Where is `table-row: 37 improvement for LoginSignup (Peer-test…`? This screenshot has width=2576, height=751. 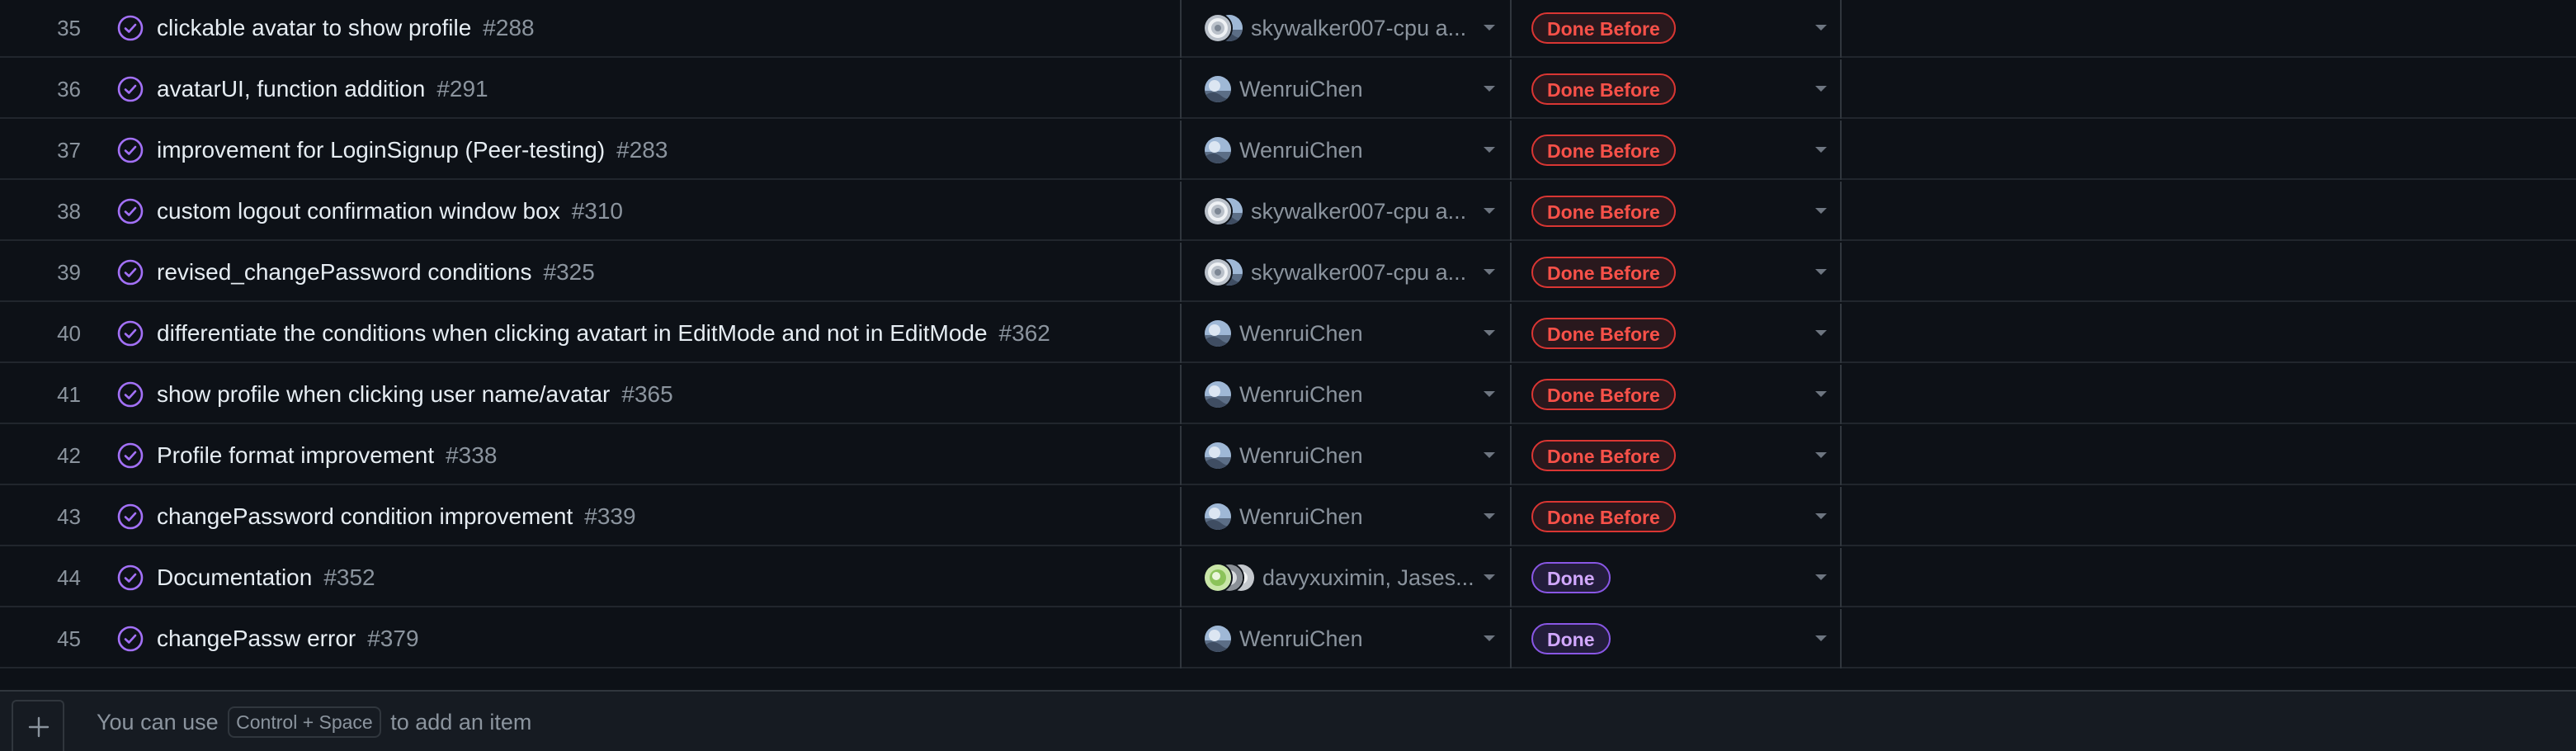 table-row: 37 improvement for LoginSignup (Peer-test… is located at coordinates (1288, 150).